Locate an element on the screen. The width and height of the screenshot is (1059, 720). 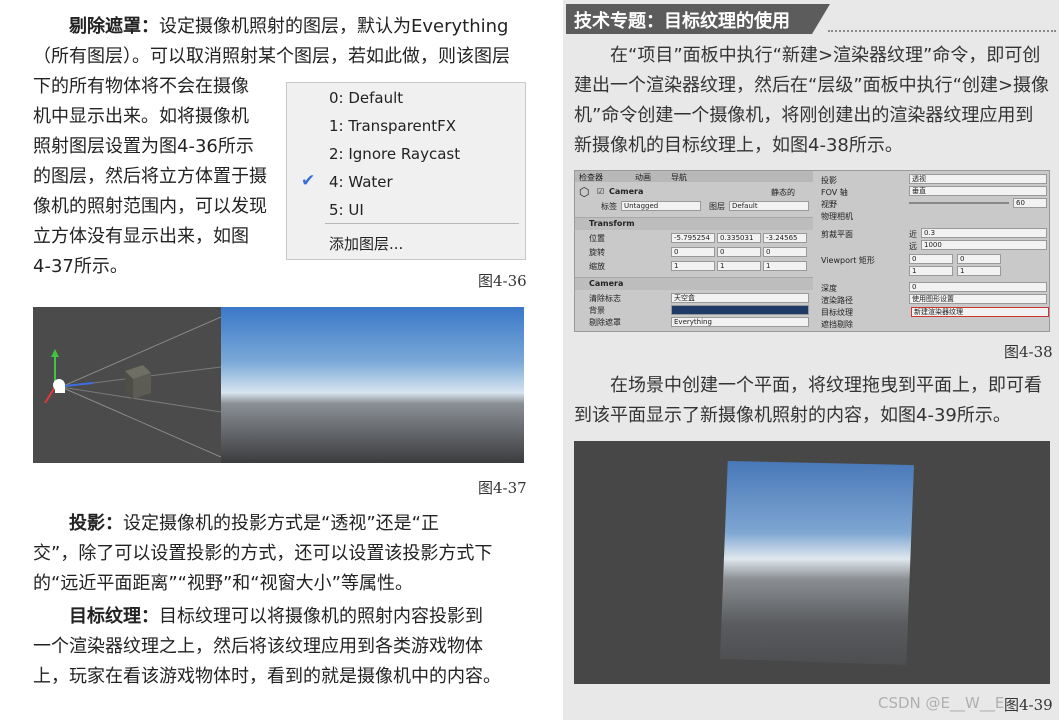
far-value: 1000 is located at coordinates (984, 245).